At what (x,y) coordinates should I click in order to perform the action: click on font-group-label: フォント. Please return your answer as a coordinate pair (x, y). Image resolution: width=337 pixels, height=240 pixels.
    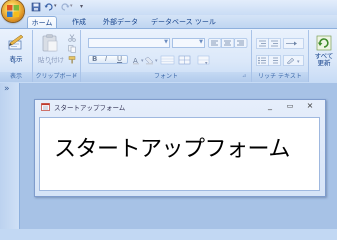
    Looking at the image, I should click on (166, 77).